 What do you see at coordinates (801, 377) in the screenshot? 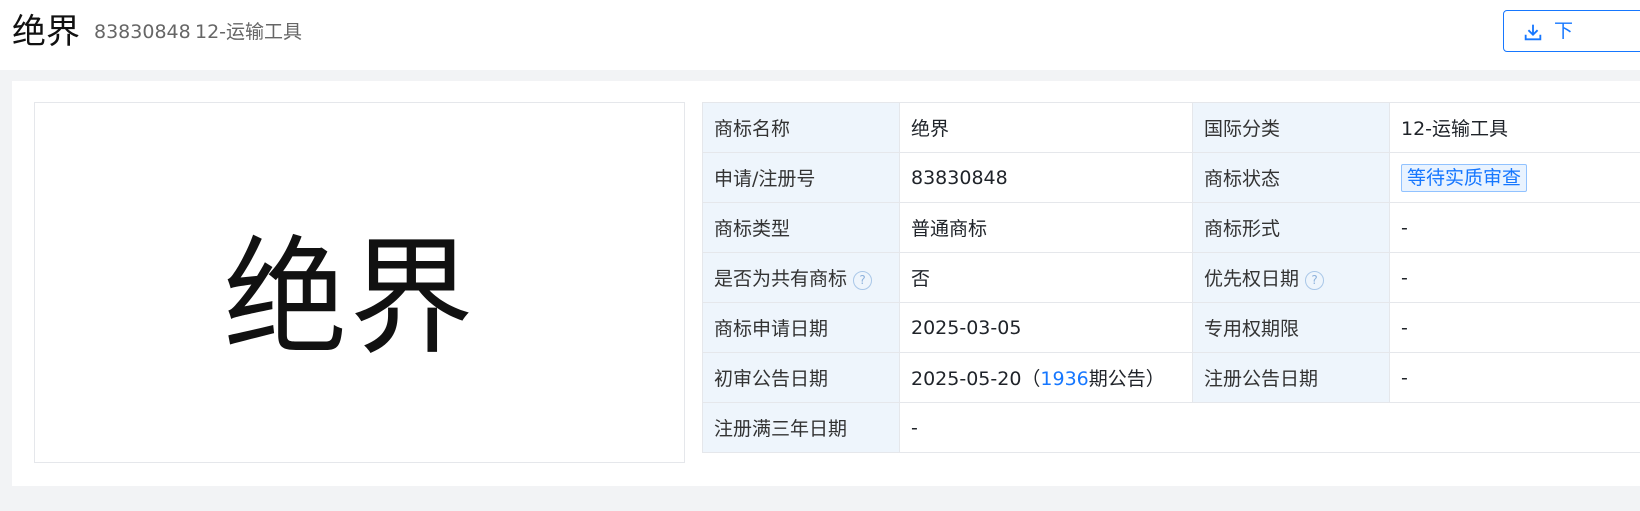
I see `label-preliminary-date: 初审公告日期` at bounding box center [801, 377].